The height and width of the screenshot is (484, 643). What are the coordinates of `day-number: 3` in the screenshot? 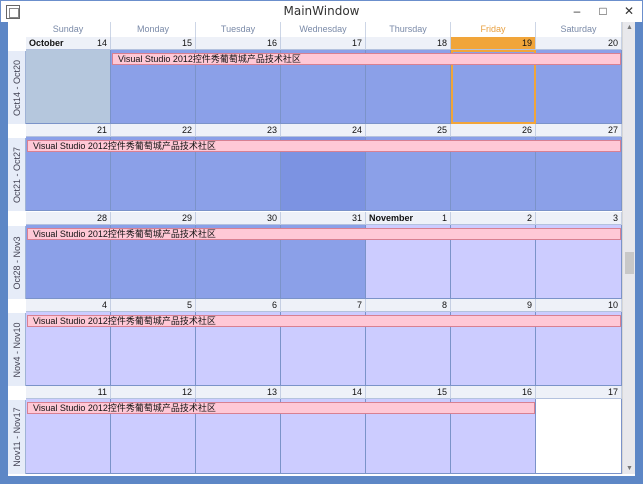 It's located at (579, 218).